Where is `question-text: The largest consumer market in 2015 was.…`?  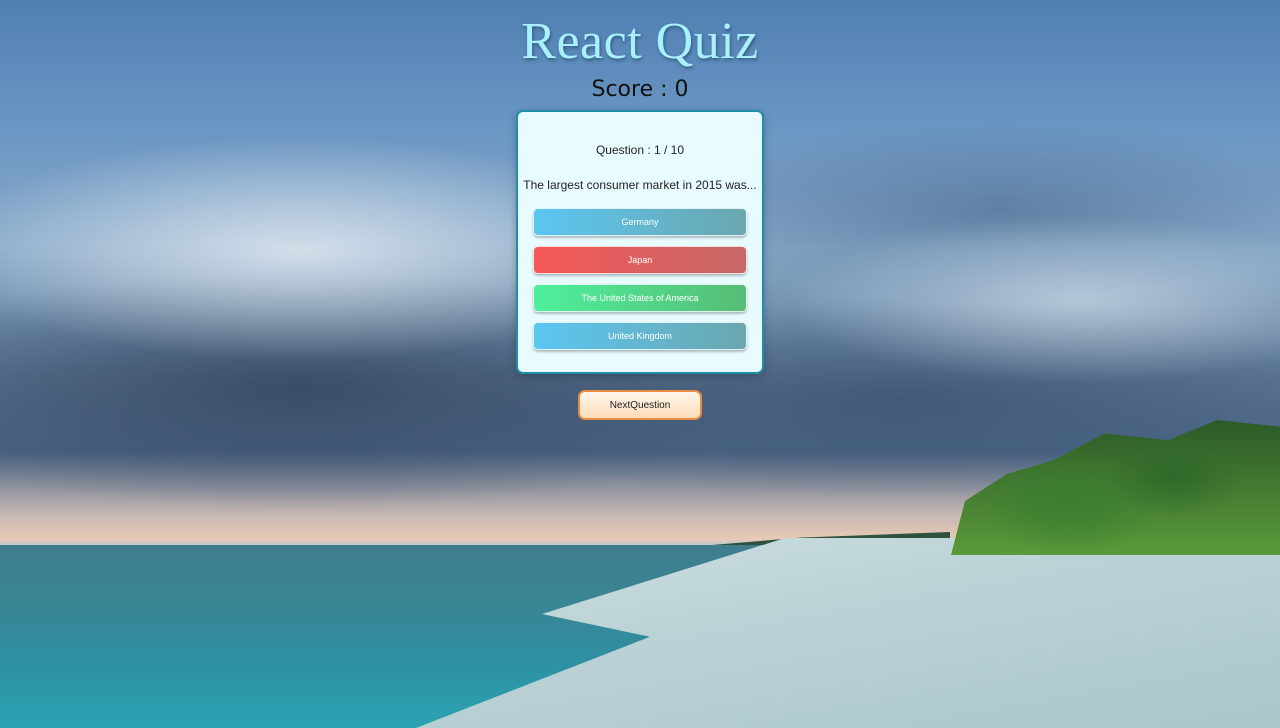
question-text: The largest consumer market in 2015 was.… is located at coordinates (640, 185).